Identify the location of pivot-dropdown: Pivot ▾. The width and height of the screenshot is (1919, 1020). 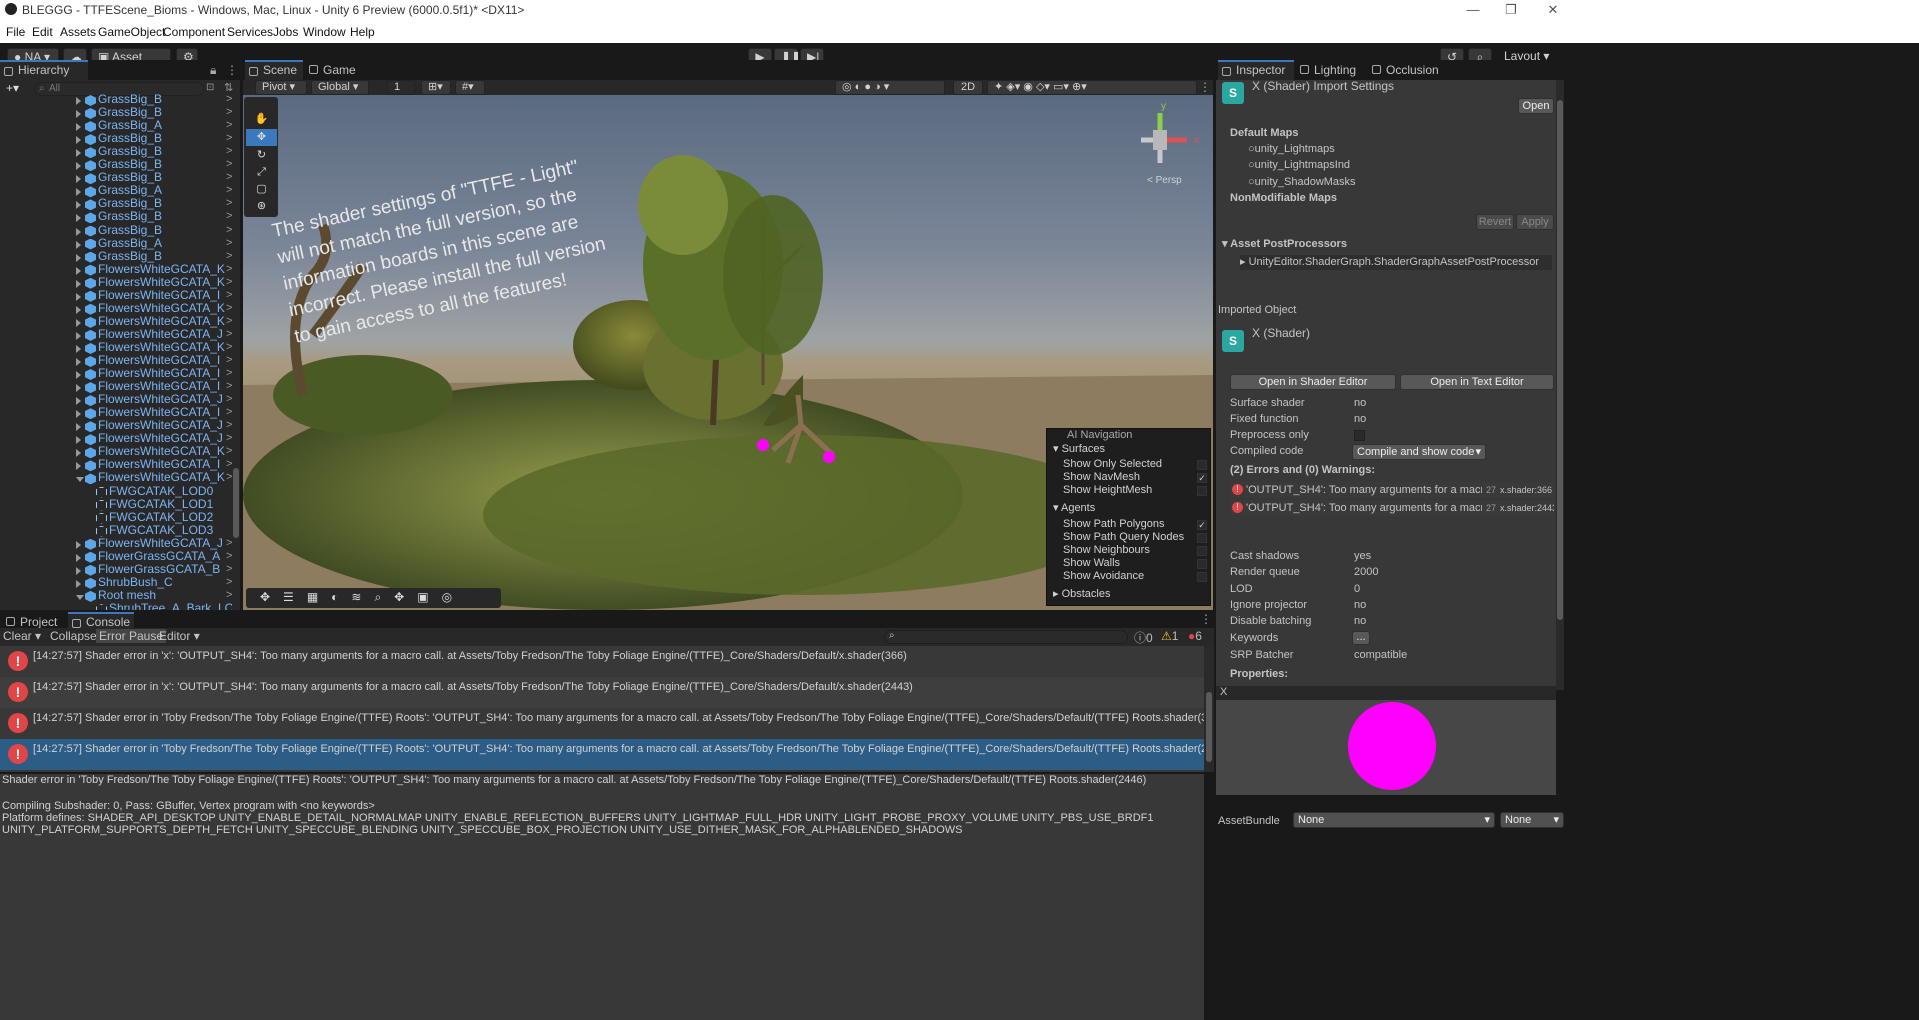
(281, 87).